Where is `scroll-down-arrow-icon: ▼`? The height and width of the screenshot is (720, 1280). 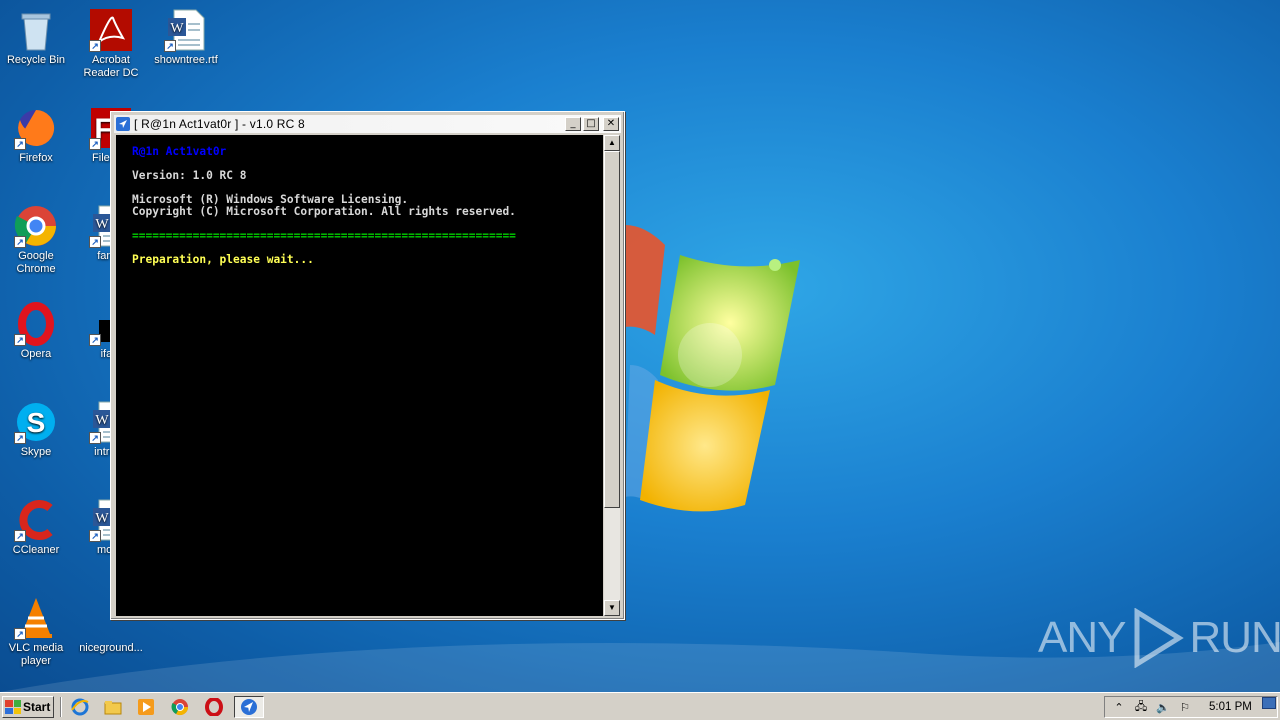
scroll-down-arrow-icon: ▼ is located at coordinates (612, 608).